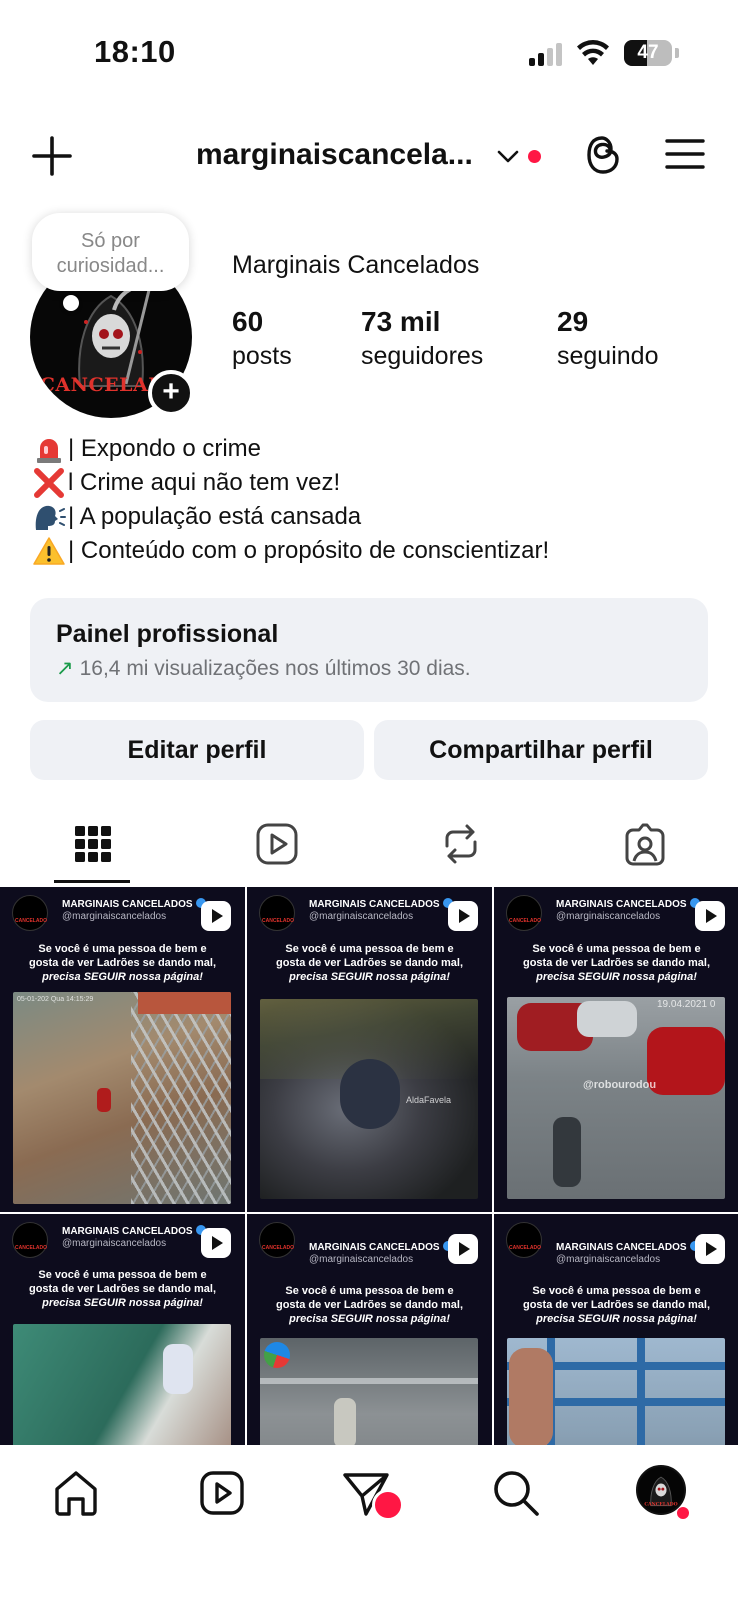 The width and height of the screenshot is (738, 1600). What do you see at coordinates (171, 393) in the screenshot?
I see `add-story-button: +` at bounding box center [171, 393].